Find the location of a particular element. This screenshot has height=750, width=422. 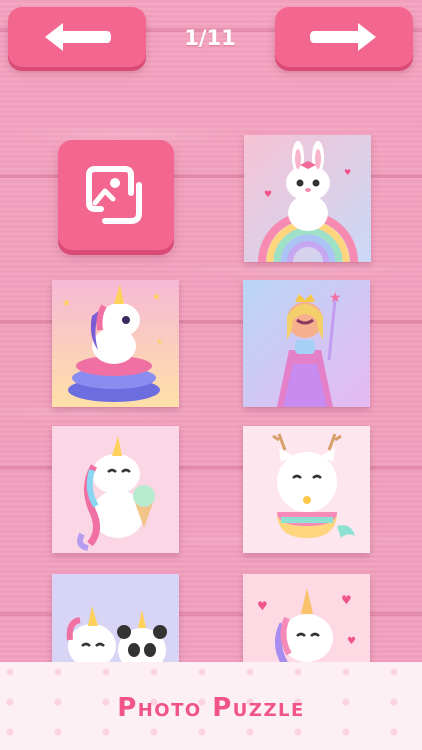

princess-image: ★ is located at coordinates (306, 343).